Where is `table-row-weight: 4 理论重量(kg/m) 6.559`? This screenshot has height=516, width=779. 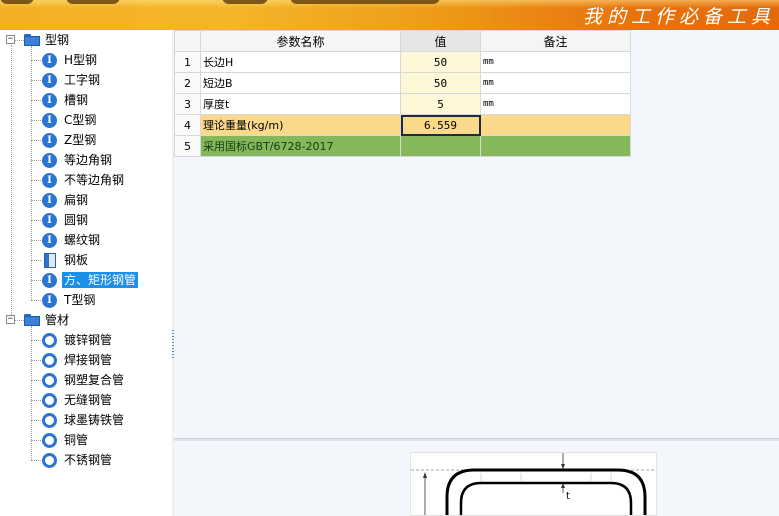 table-row-weight: 4 理论重量(kg/m) 6.559 is located at coordinates (402, 125).